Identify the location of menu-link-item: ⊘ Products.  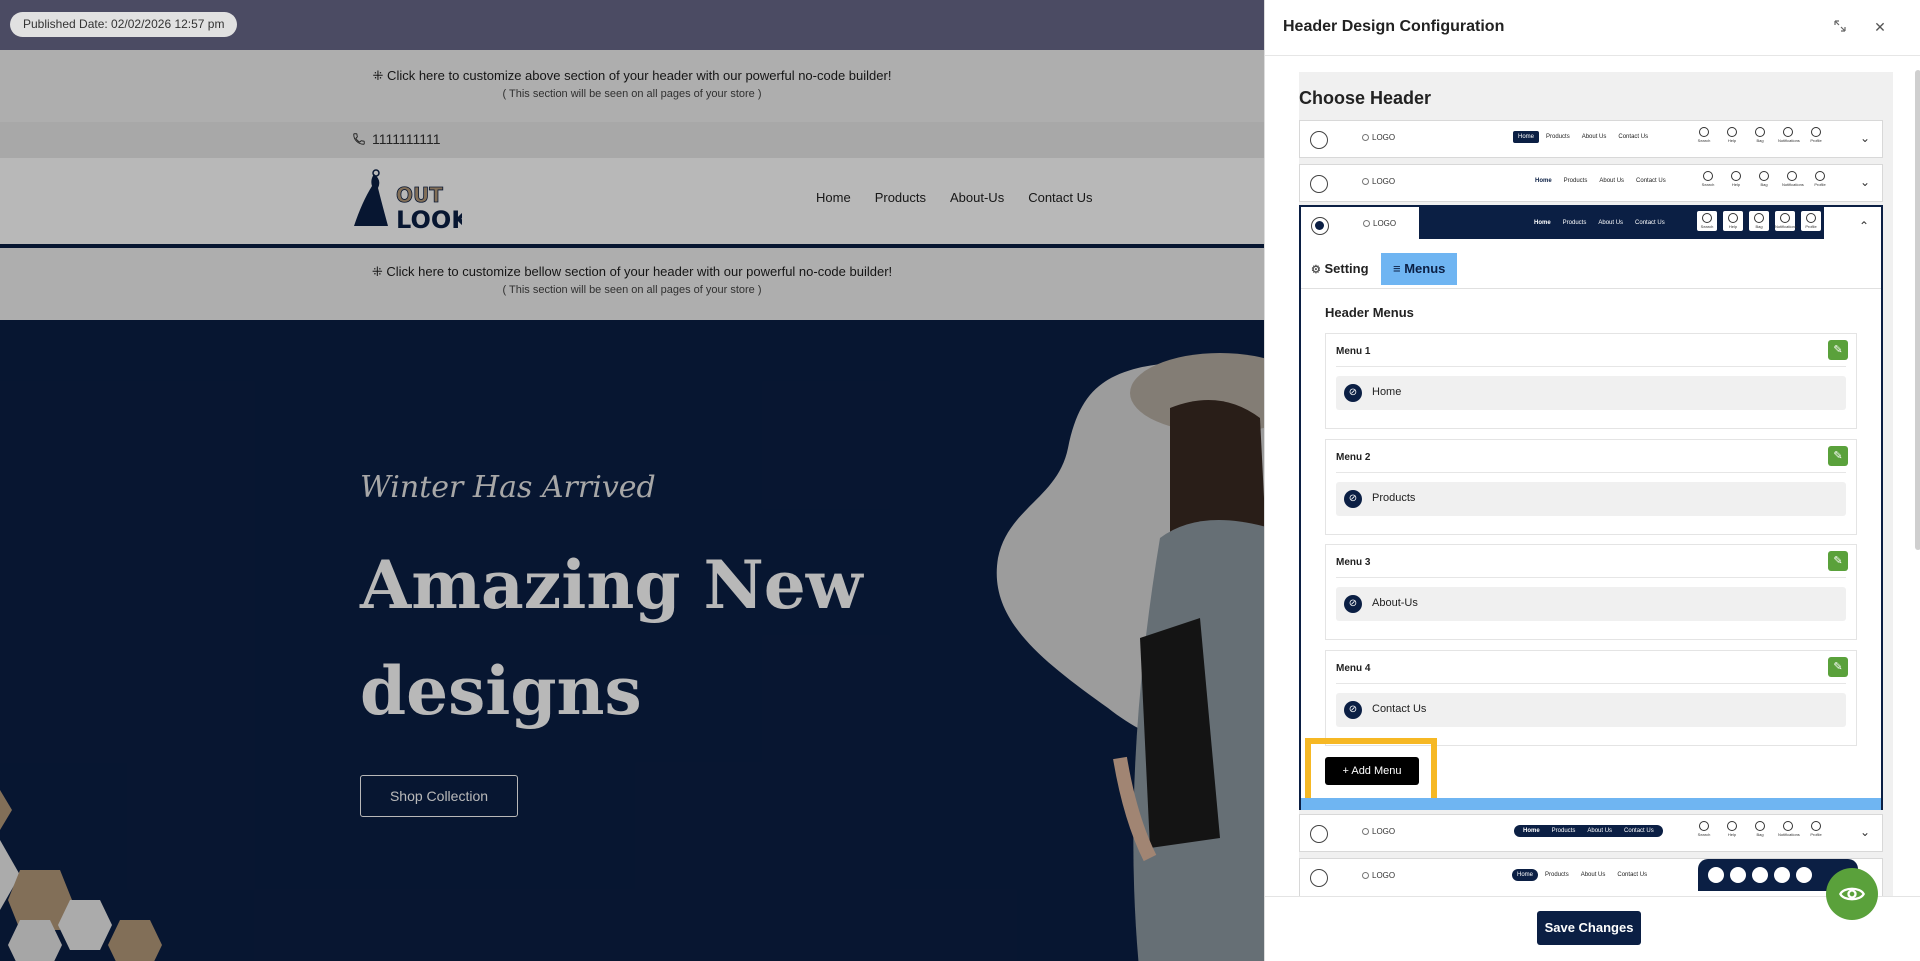
(1591, 499).